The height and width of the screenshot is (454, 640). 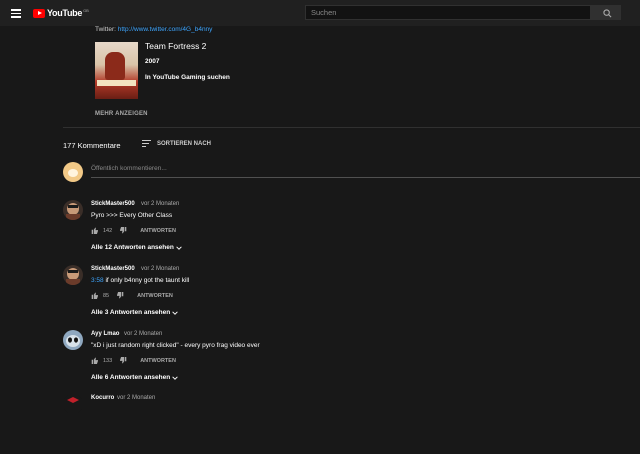 What do you see at coordinates (132, 247) in the screenshot?
I see `view-replies-label: Alle 12 Antworten ansehen` at bounding box center [132, 247].